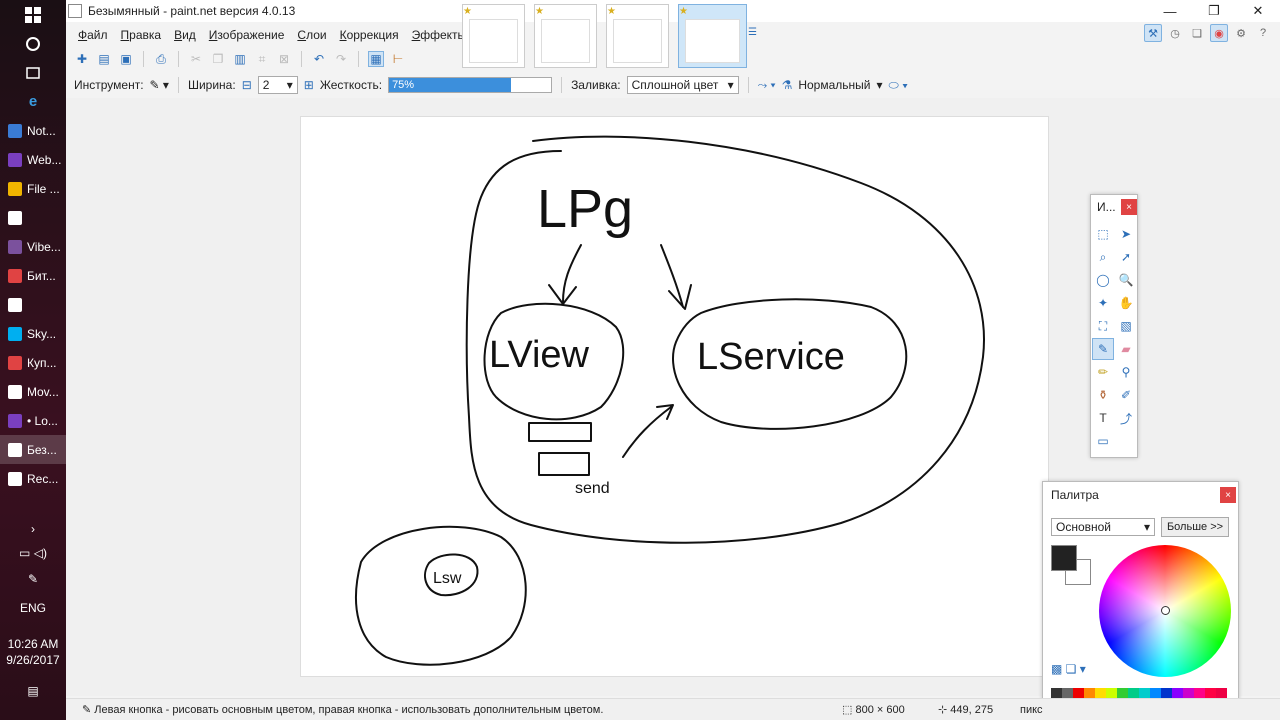 The width and height of the screenshot is (1280, 720). Describe the element at coordinates (682, 85) in the screenshot. I see `fill-select: Сплошной цвет ▾` at that location.